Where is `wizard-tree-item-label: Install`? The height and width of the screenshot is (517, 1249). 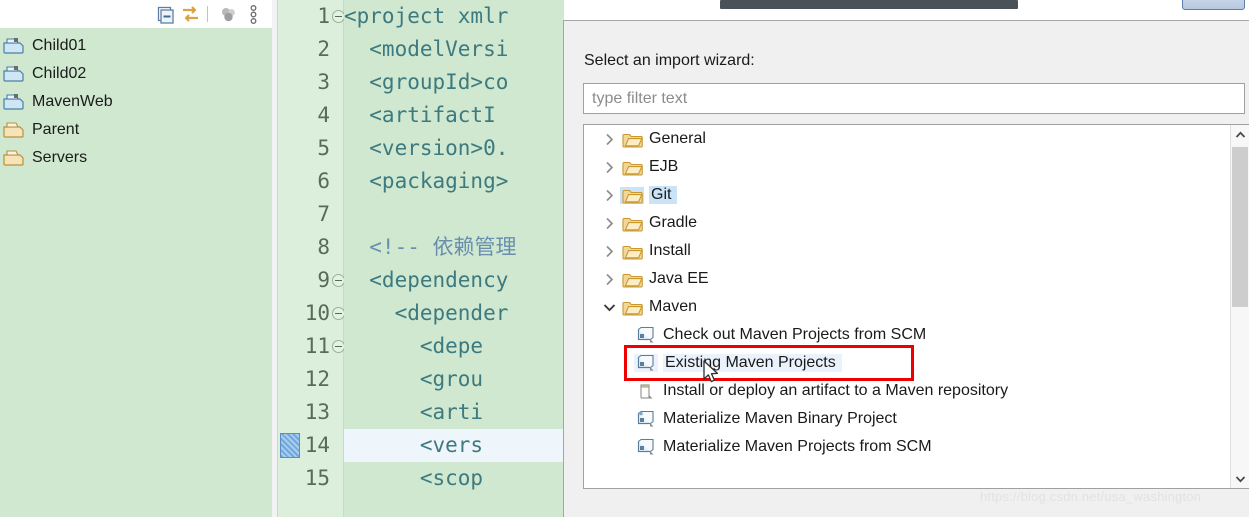 wizard-tree-item-label: Install is located at coordinates (670, 250).